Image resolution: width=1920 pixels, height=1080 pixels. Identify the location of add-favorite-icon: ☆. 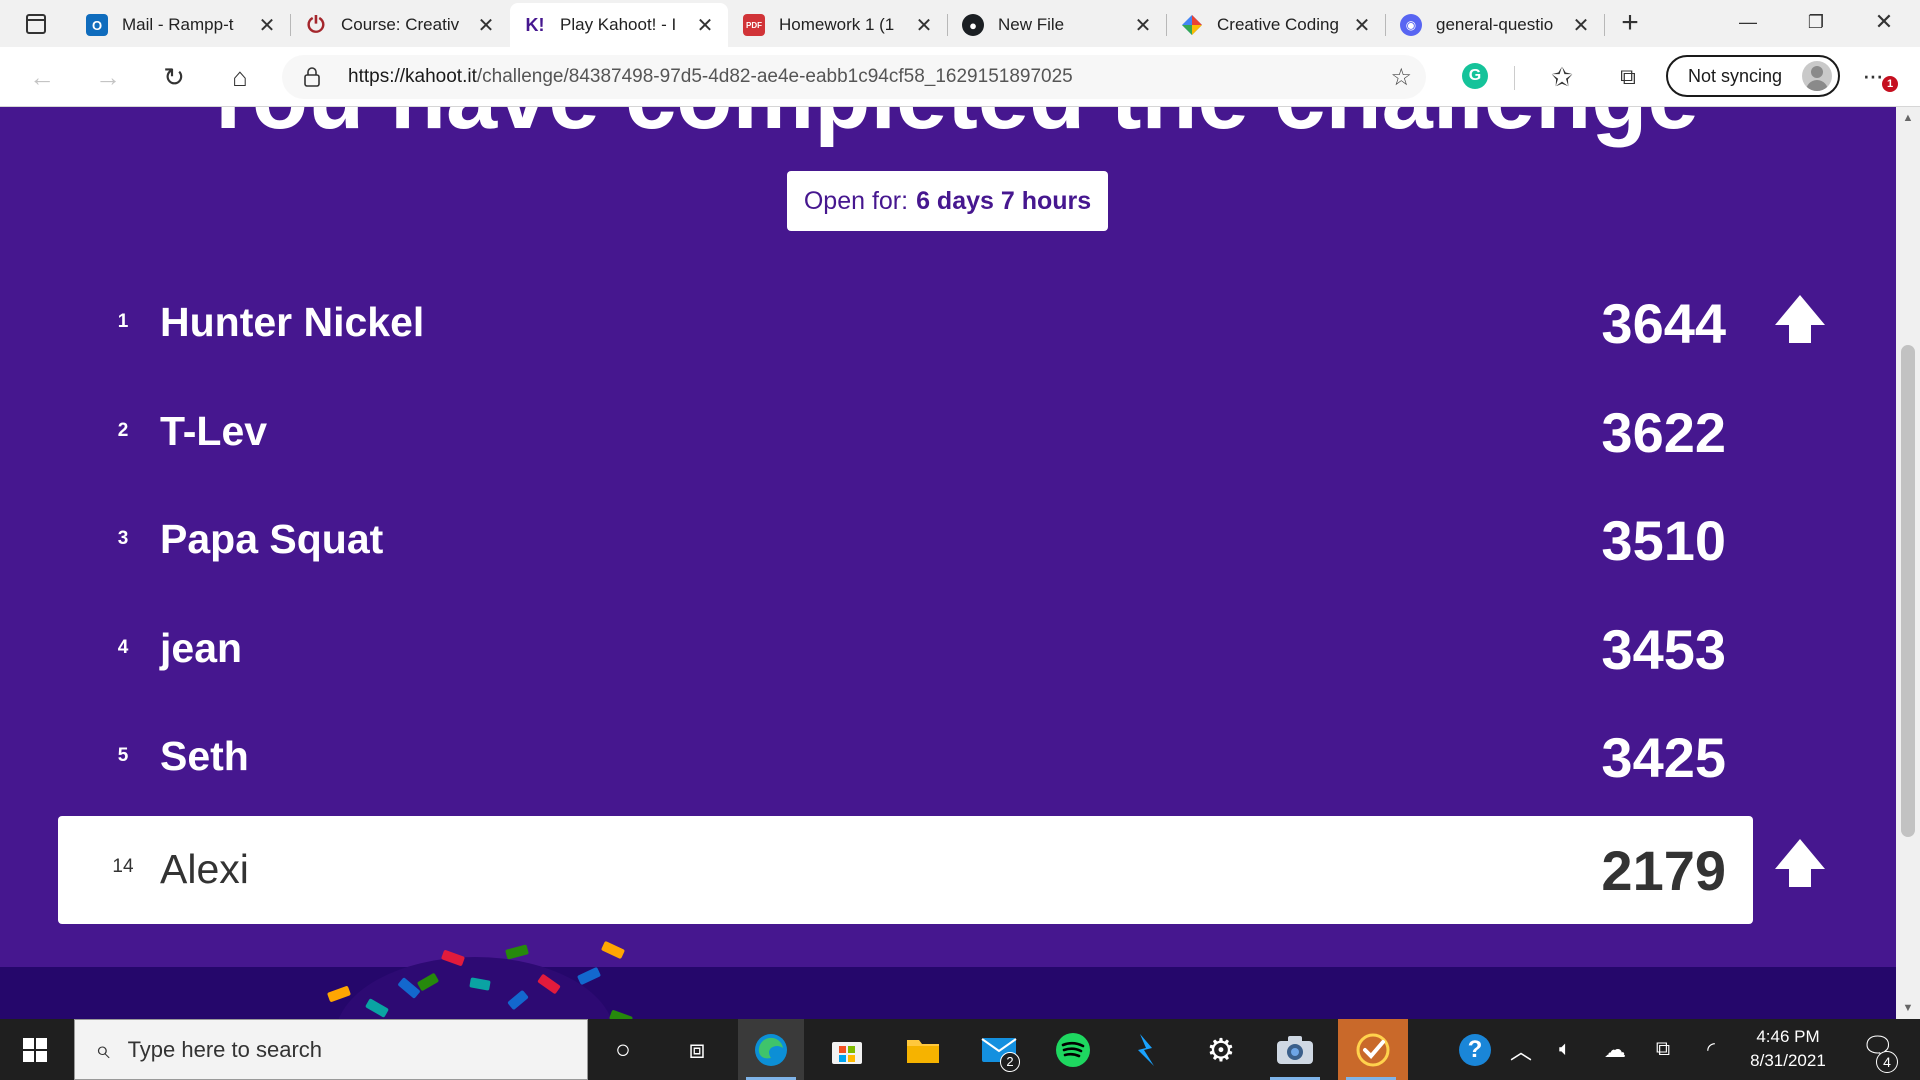
(1401, 77).